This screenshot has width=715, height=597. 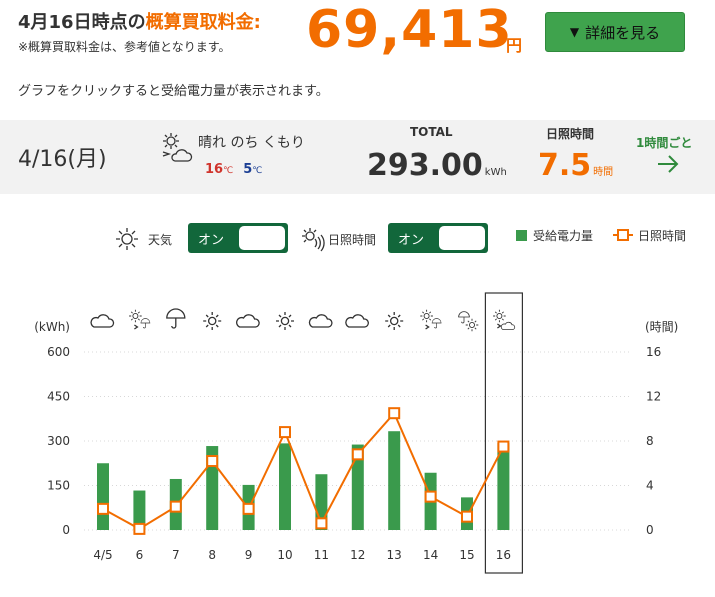 I want to click on y-axis-right-label: (時間), so click(x=661, y=327).